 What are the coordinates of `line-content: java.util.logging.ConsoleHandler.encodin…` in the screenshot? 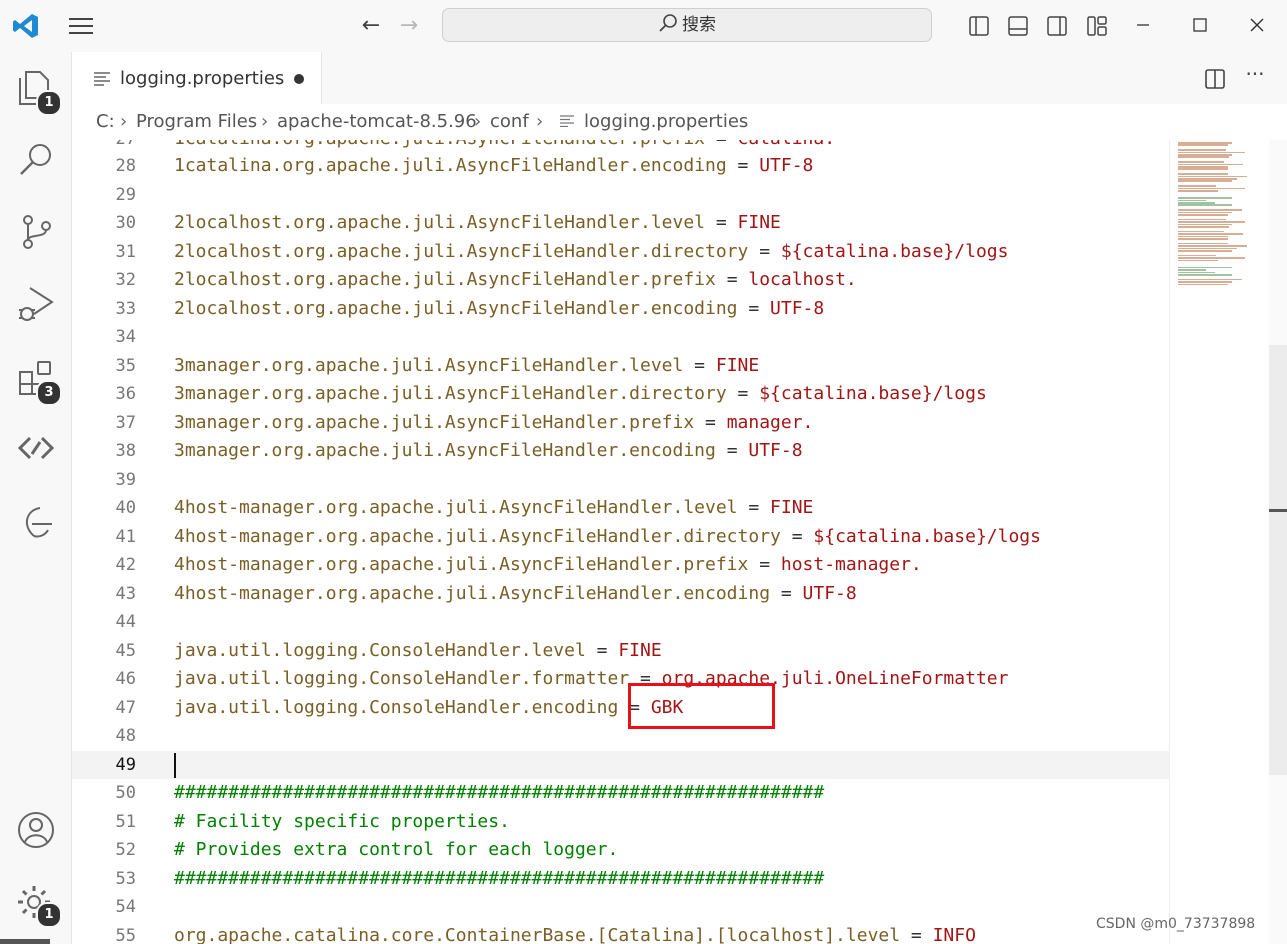 It's located at (428, 708).